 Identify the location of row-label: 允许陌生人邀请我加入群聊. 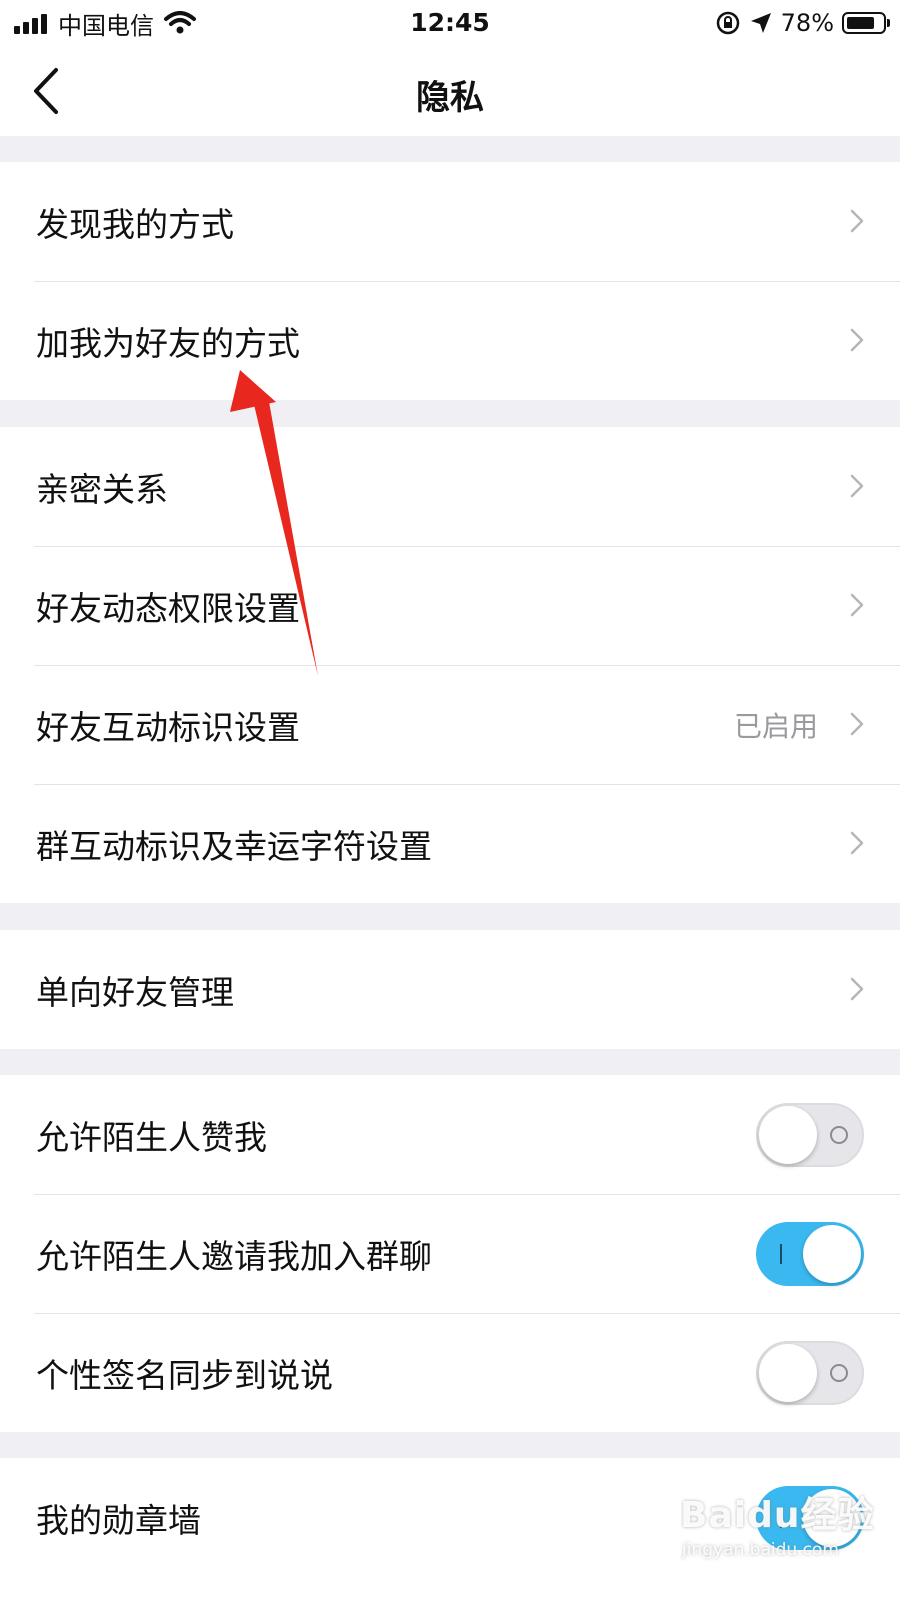
(234, 1256).